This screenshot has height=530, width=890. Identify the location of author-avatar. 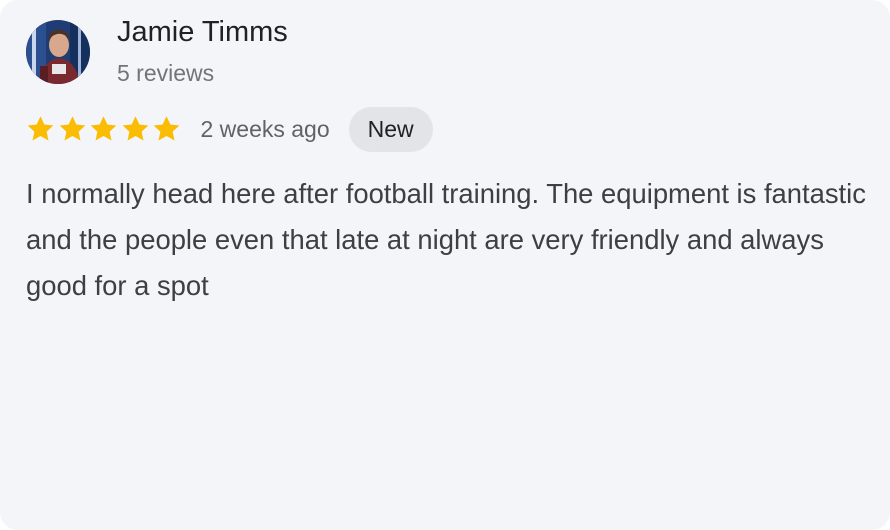
(58, 52).